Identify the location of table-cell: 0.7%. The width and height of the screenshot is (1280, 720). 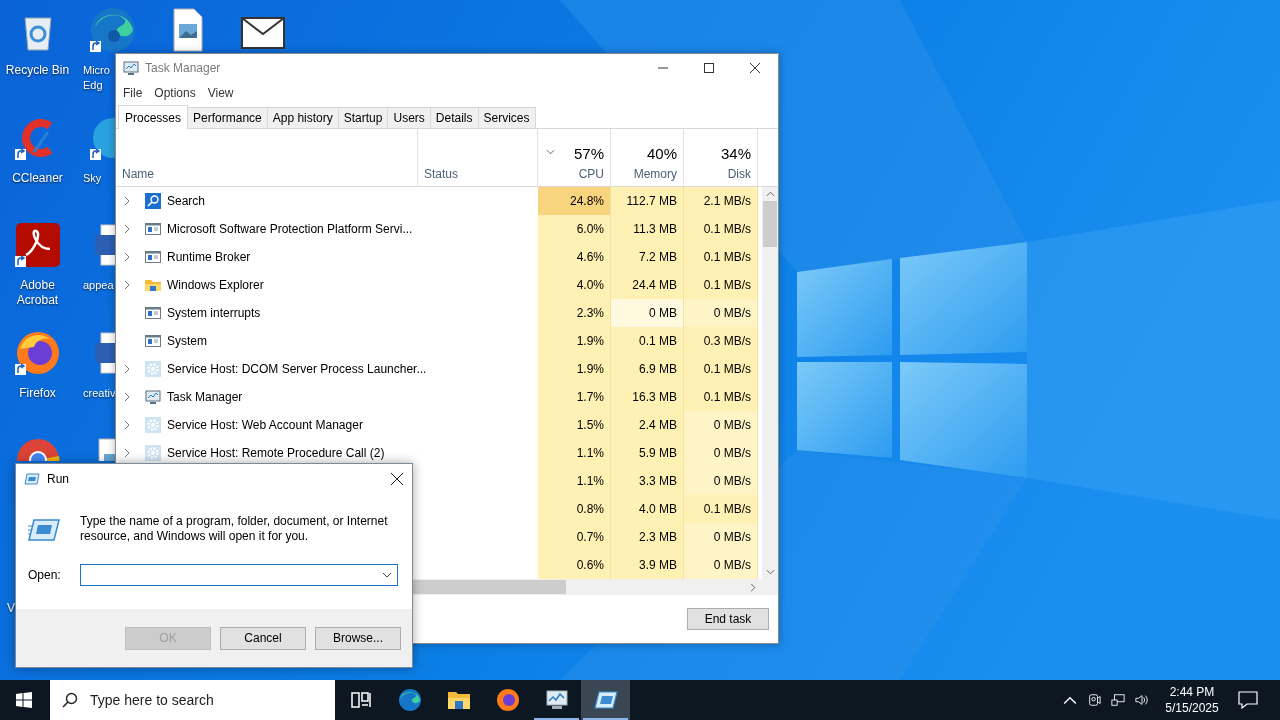
(574, 537).